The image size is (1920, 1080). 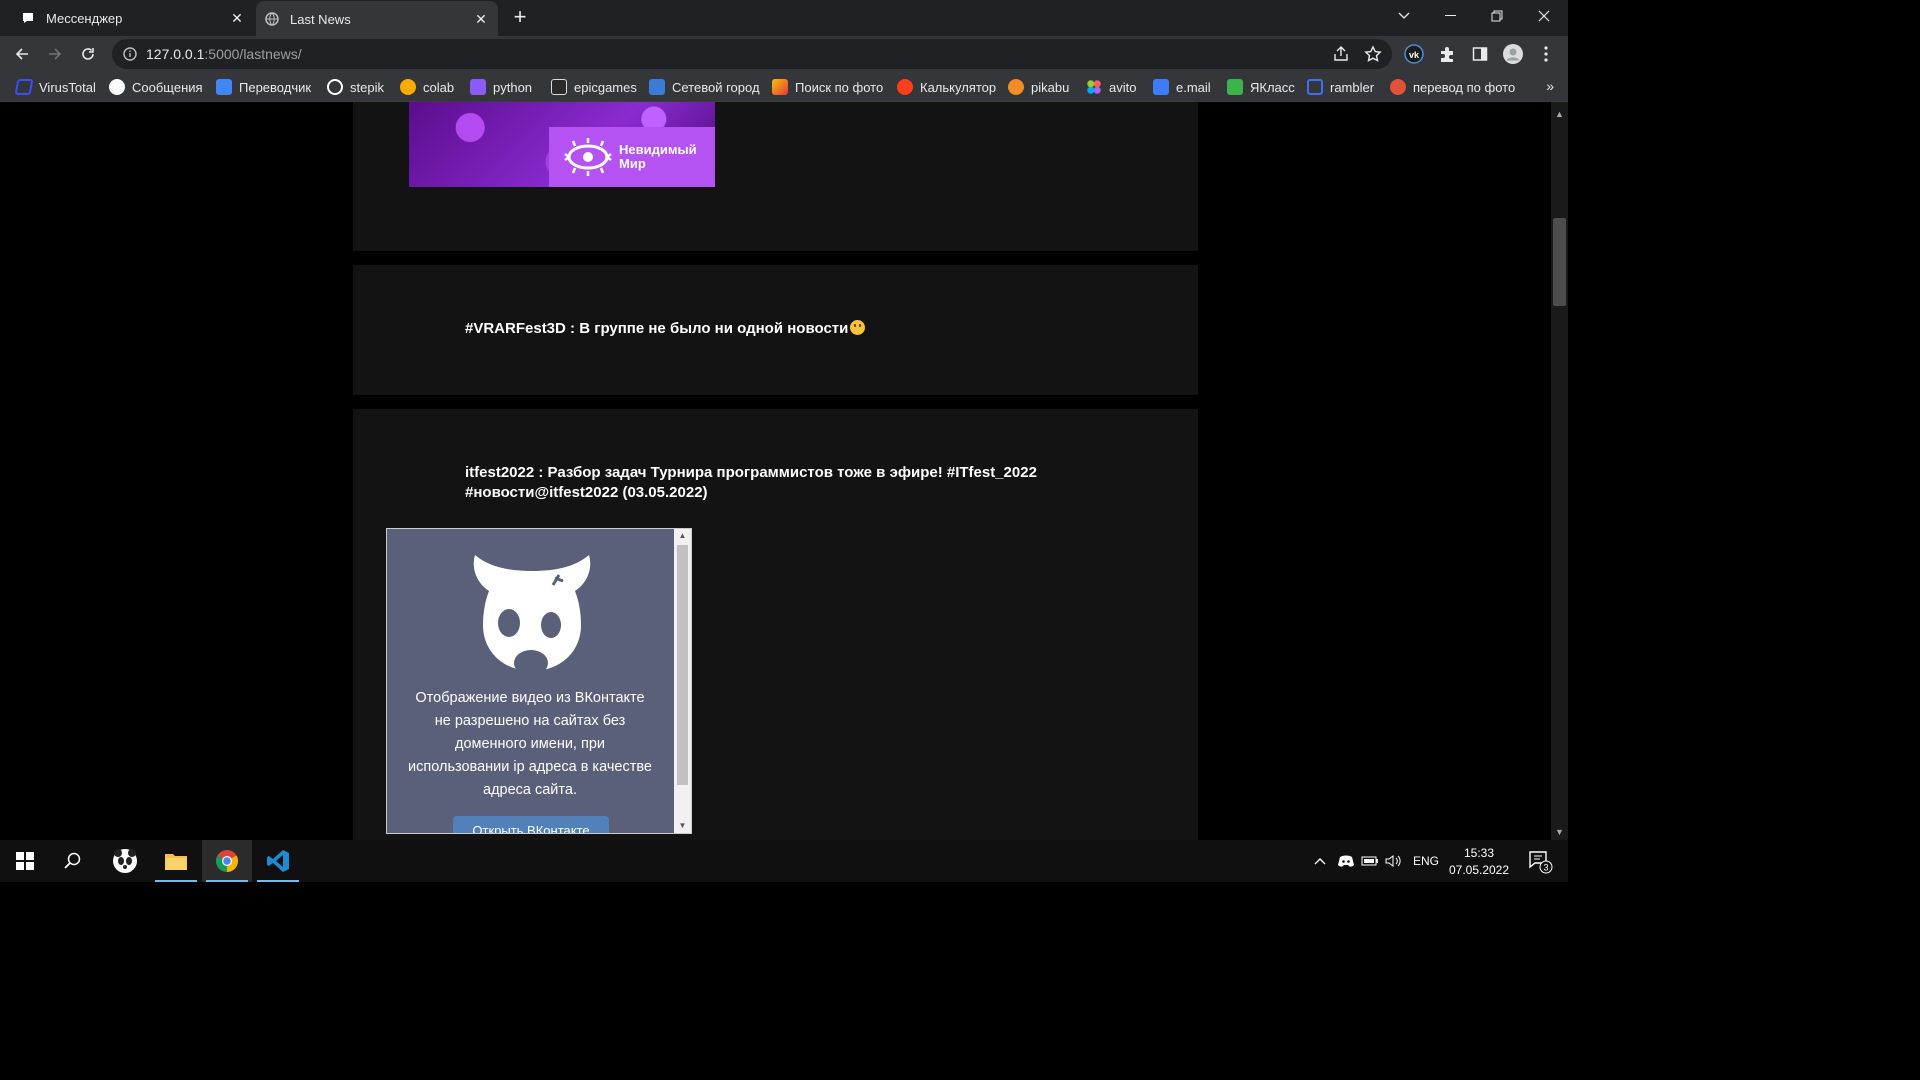 I want to click on banner-title: Невидимый Мир, so click(x=658, y=156).